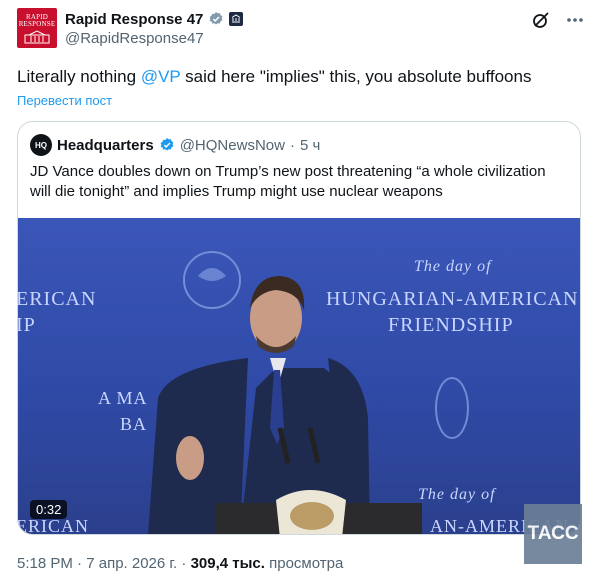  I want to click on backdrop-text: IP, so click(27, 325).